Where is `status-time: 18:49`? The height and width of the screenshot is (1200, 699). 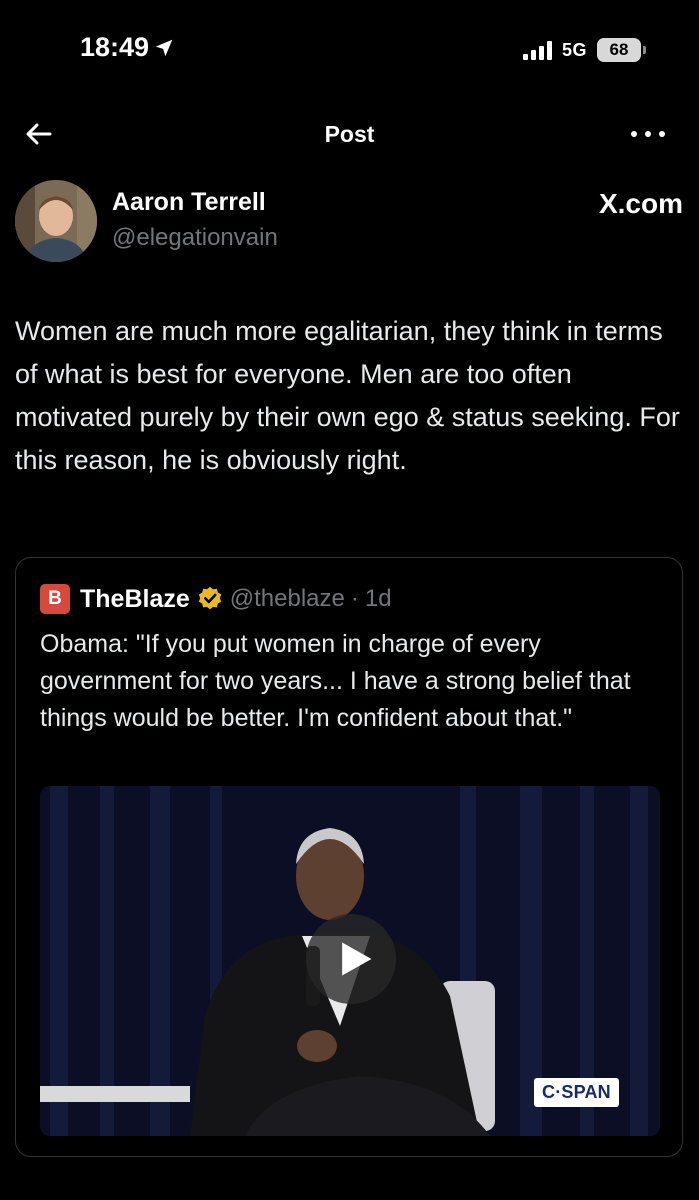 status-time: 18:49 is located at coordinates (127, 47).